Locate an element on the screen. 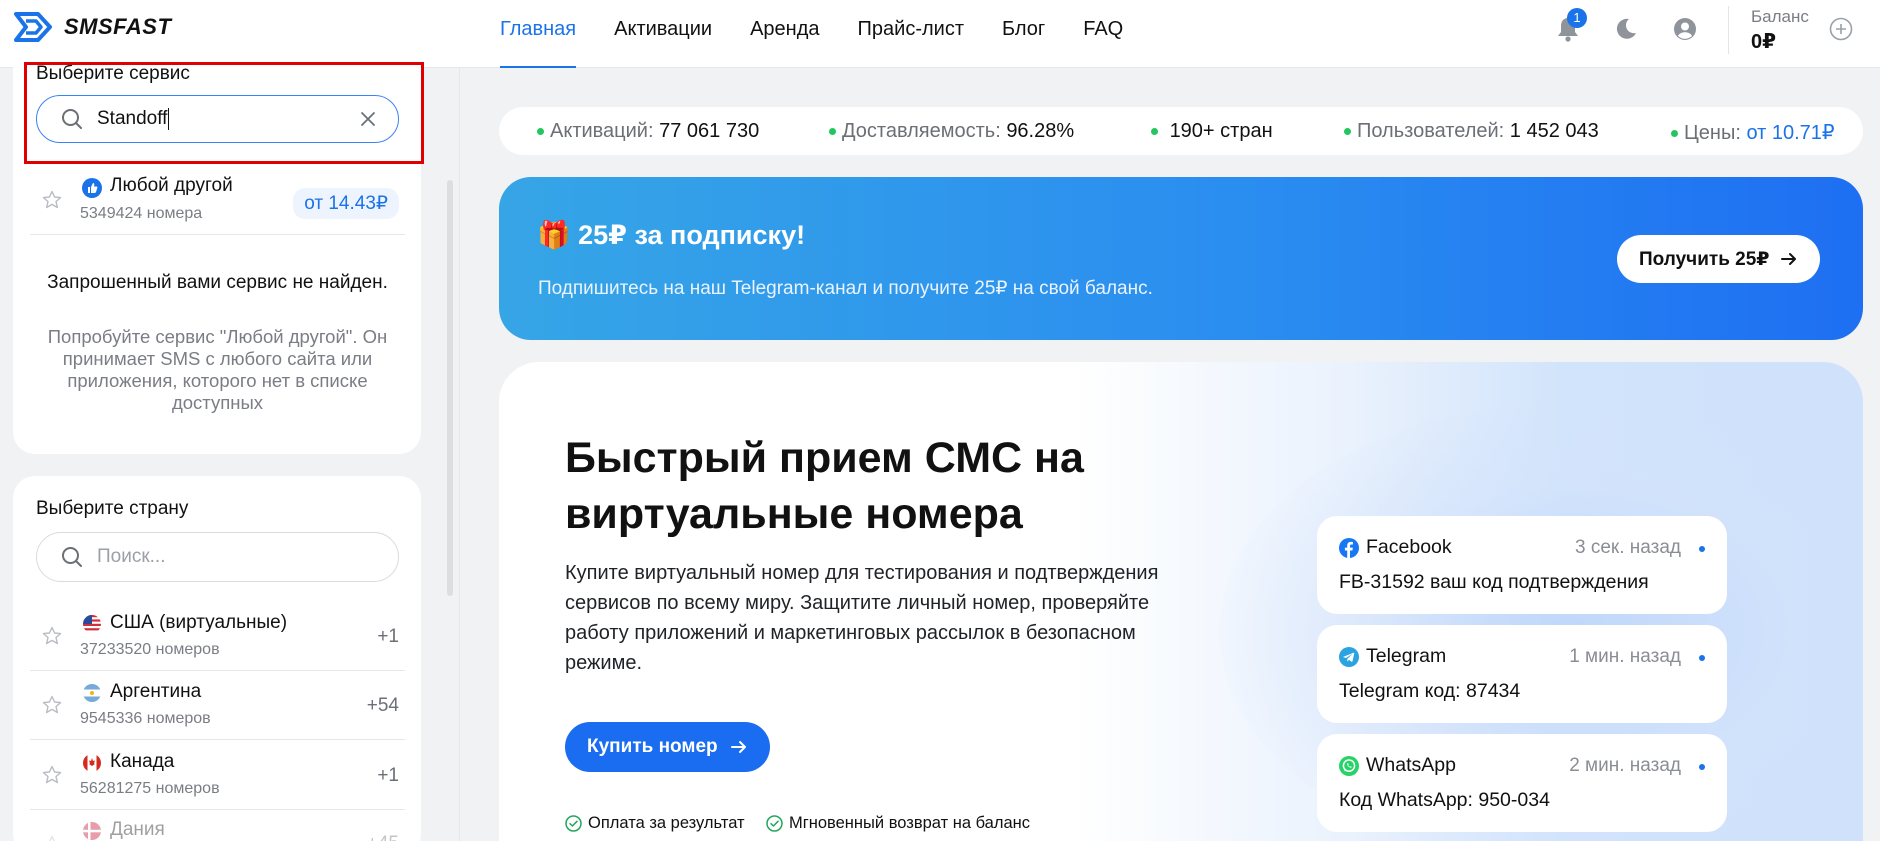 This screenshot has width=1880, height=841. arrow-right-icon is located at coordinates (738, 747).